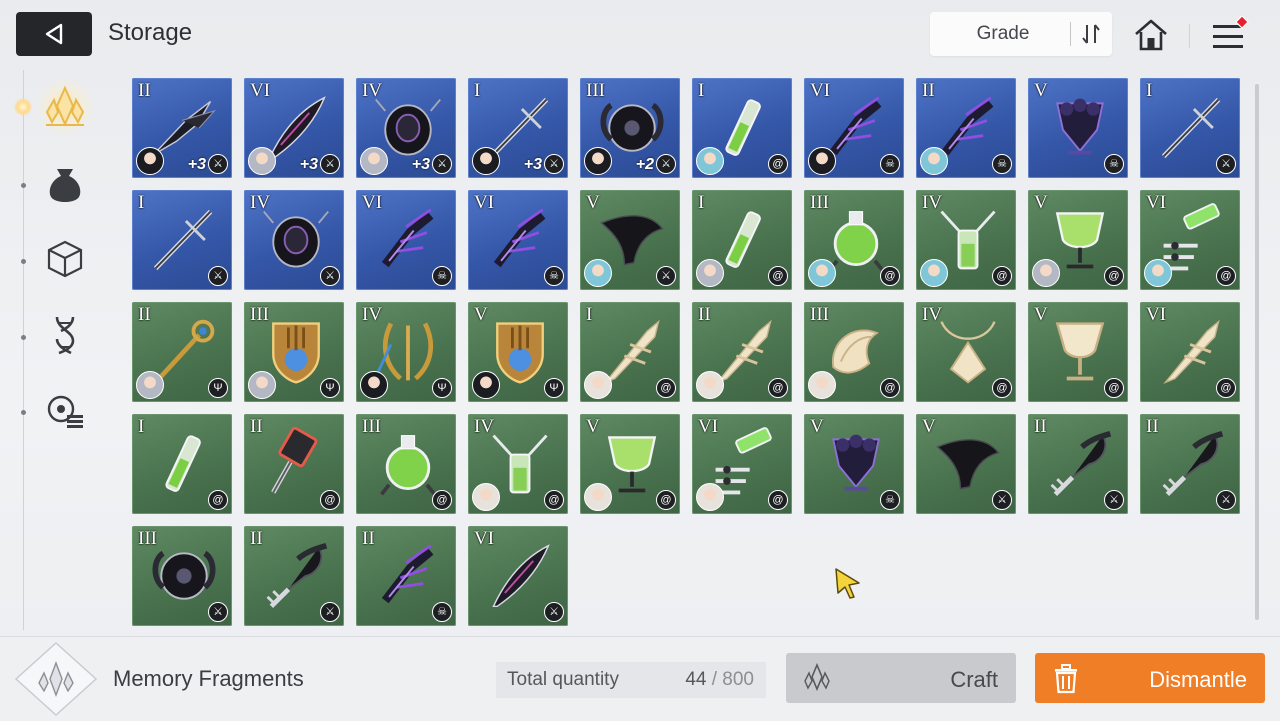 The height and width of the screenshot is (721, 1280). Describe the element at coordinates (518, 576) in the screenshot. I see `item-slot: VI ⚔` at that location.